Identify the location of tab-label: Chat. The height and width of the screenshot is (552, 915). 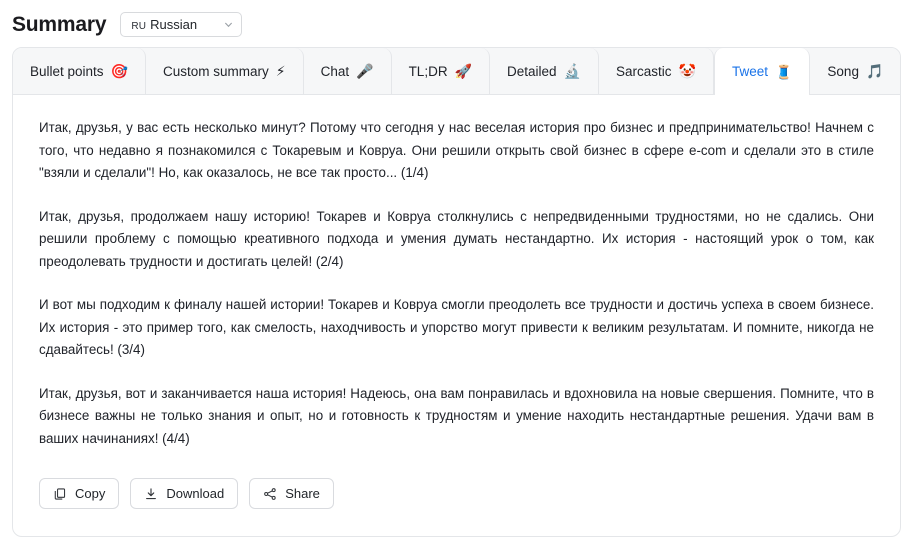
(335, 71).